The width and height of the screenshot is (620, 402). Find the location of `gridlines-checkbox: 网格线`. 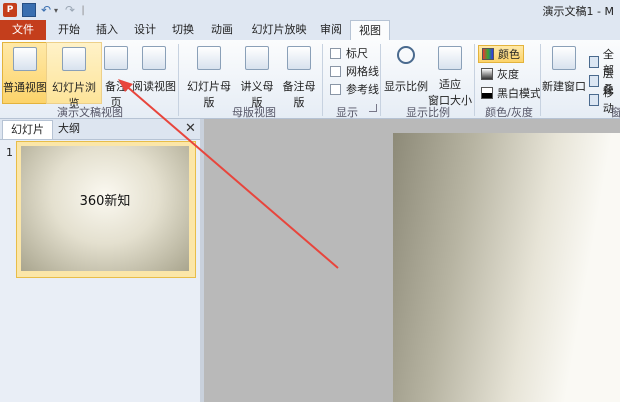

gridlines-checkbox: 网格线 is located at coordinates (354, 71).